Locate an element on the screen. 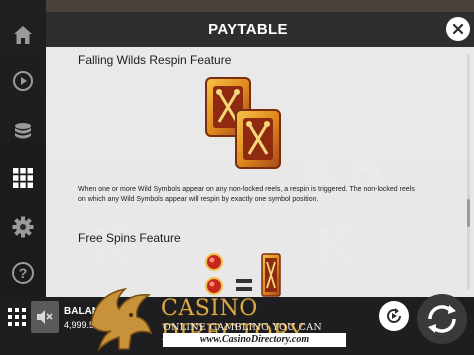 The height and width of the screenshot is (355, 474). close-button is located at coordinates (458, 29).